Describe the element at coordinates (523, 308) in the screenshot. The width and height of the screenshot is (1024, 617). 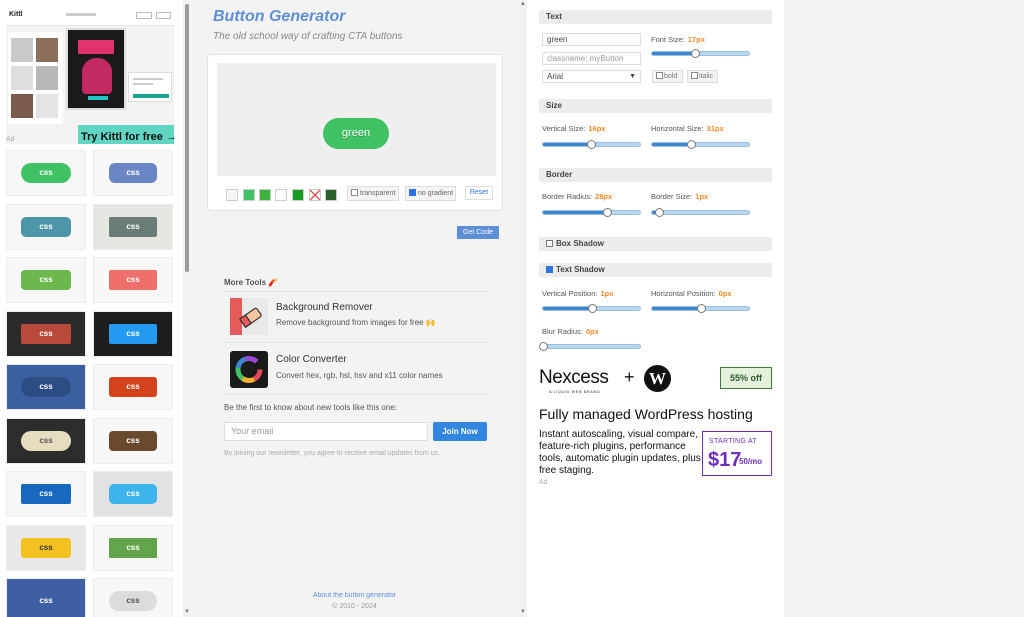
I see `main-scrollbar` at that location.